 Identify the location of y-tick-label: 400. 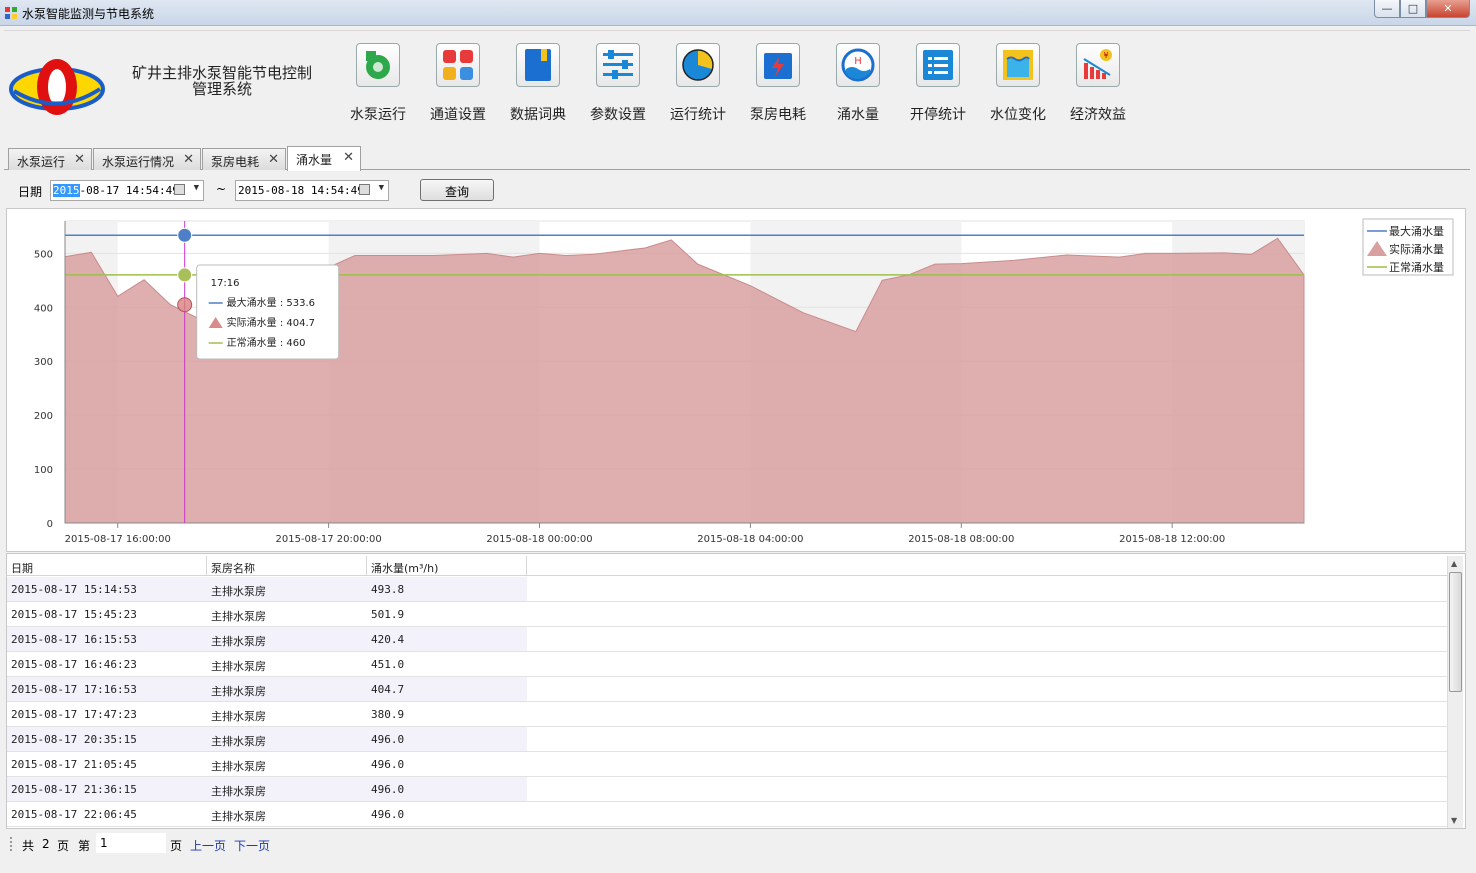
(43, 308).